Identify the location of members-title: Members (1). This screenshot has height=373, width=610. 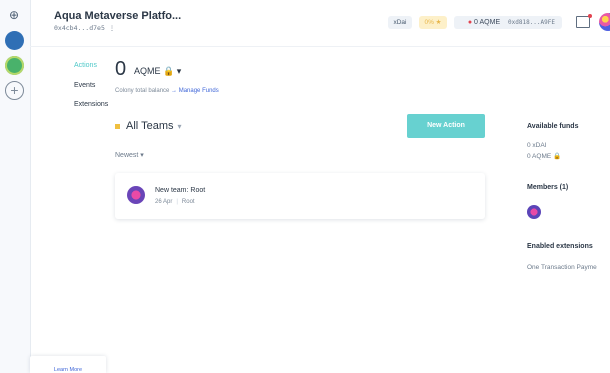
(547, 187).